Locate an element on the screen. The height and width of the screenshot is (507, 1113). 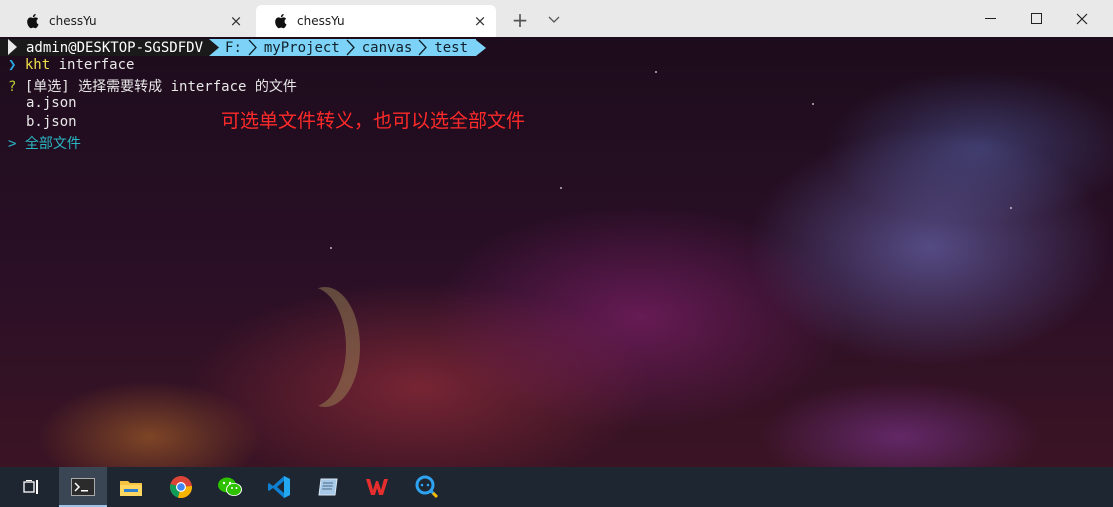
command-name: kht is located at coordinates (37, 65).